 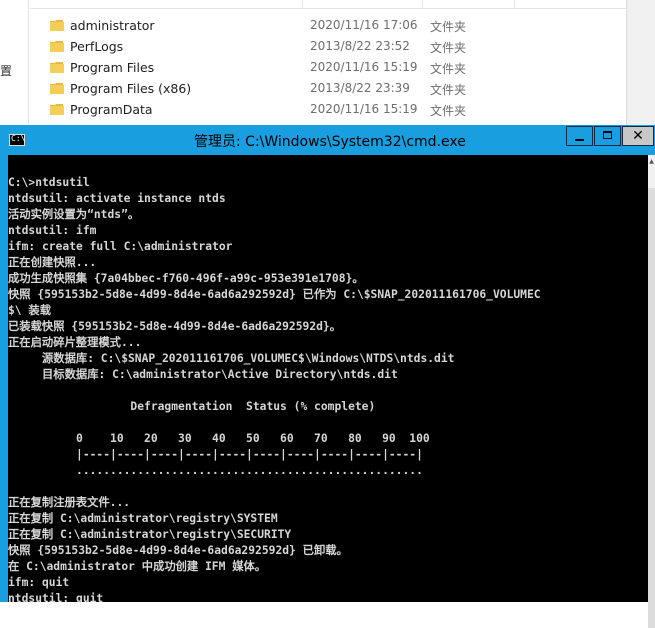 I want to click on file-name: Program Files, so click(x=112, y=67).